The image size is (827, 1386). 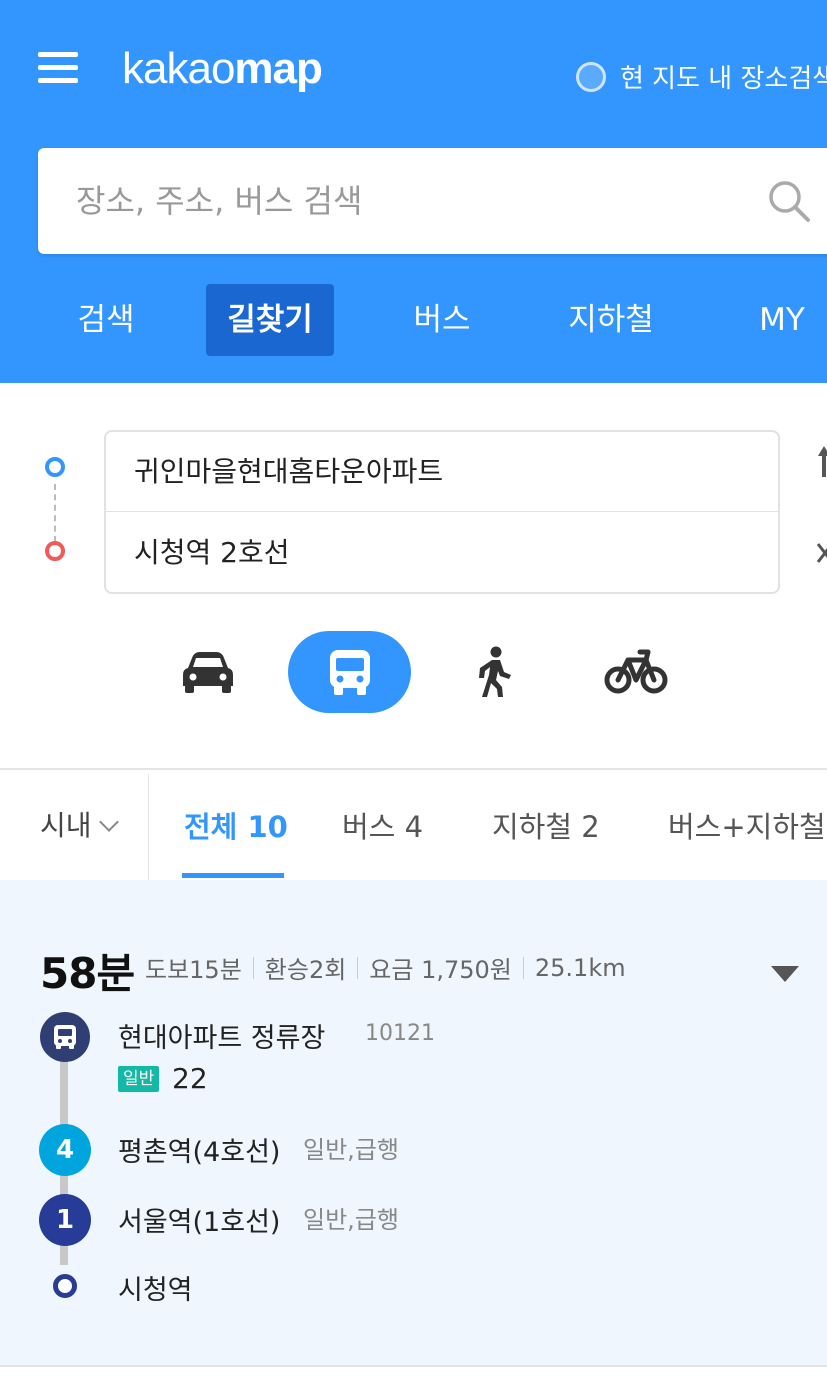 What do you see at coordinates (222, 1038) in the screenshot?
I see `stop-name: 현대아파트 정류장` at bounding box center [222, 1038].